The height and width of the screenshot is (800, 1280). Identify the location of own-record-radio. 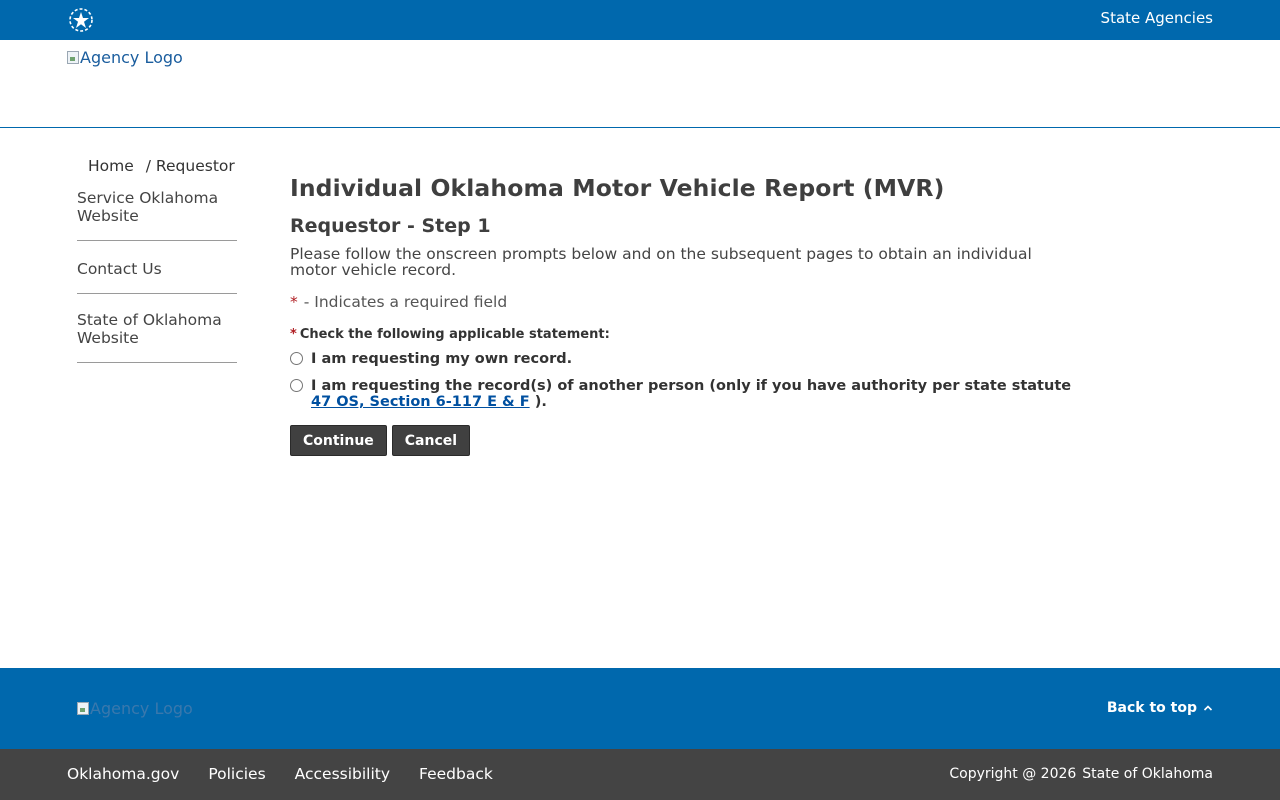
(296, 358).